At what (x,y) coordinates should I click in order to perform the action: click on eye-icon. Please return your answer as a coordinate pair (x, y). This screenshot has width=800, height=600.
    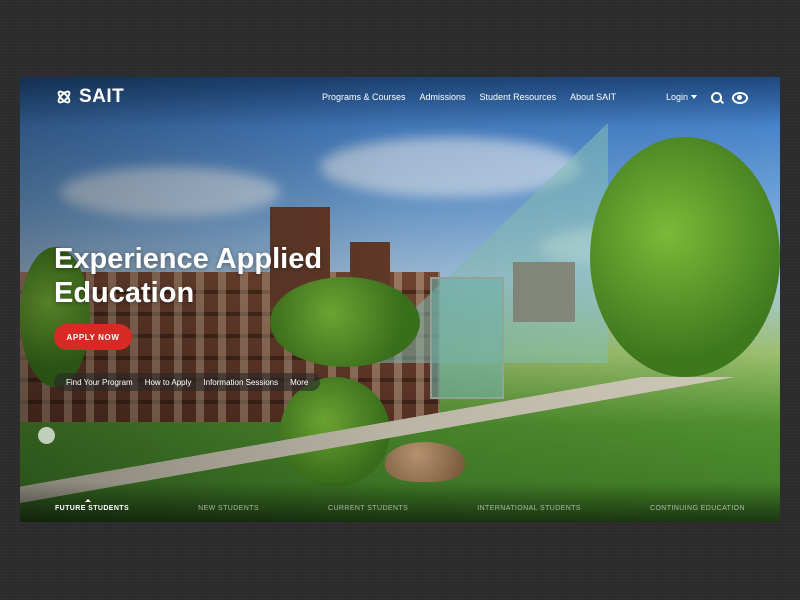
    Looking at the image, I should click on (740, 98).